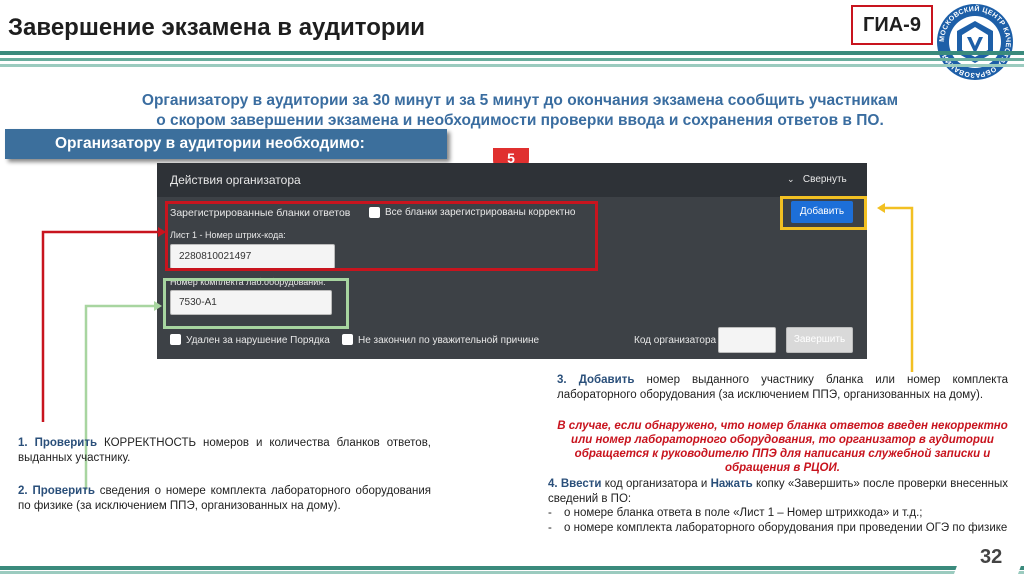 Image resolution: width=1024 pixels, height=574 pixels. What do you see at coordinates (881, 208) in the screenshot?
I see `yellow-arrowhead` at bounding box center [881, 208].